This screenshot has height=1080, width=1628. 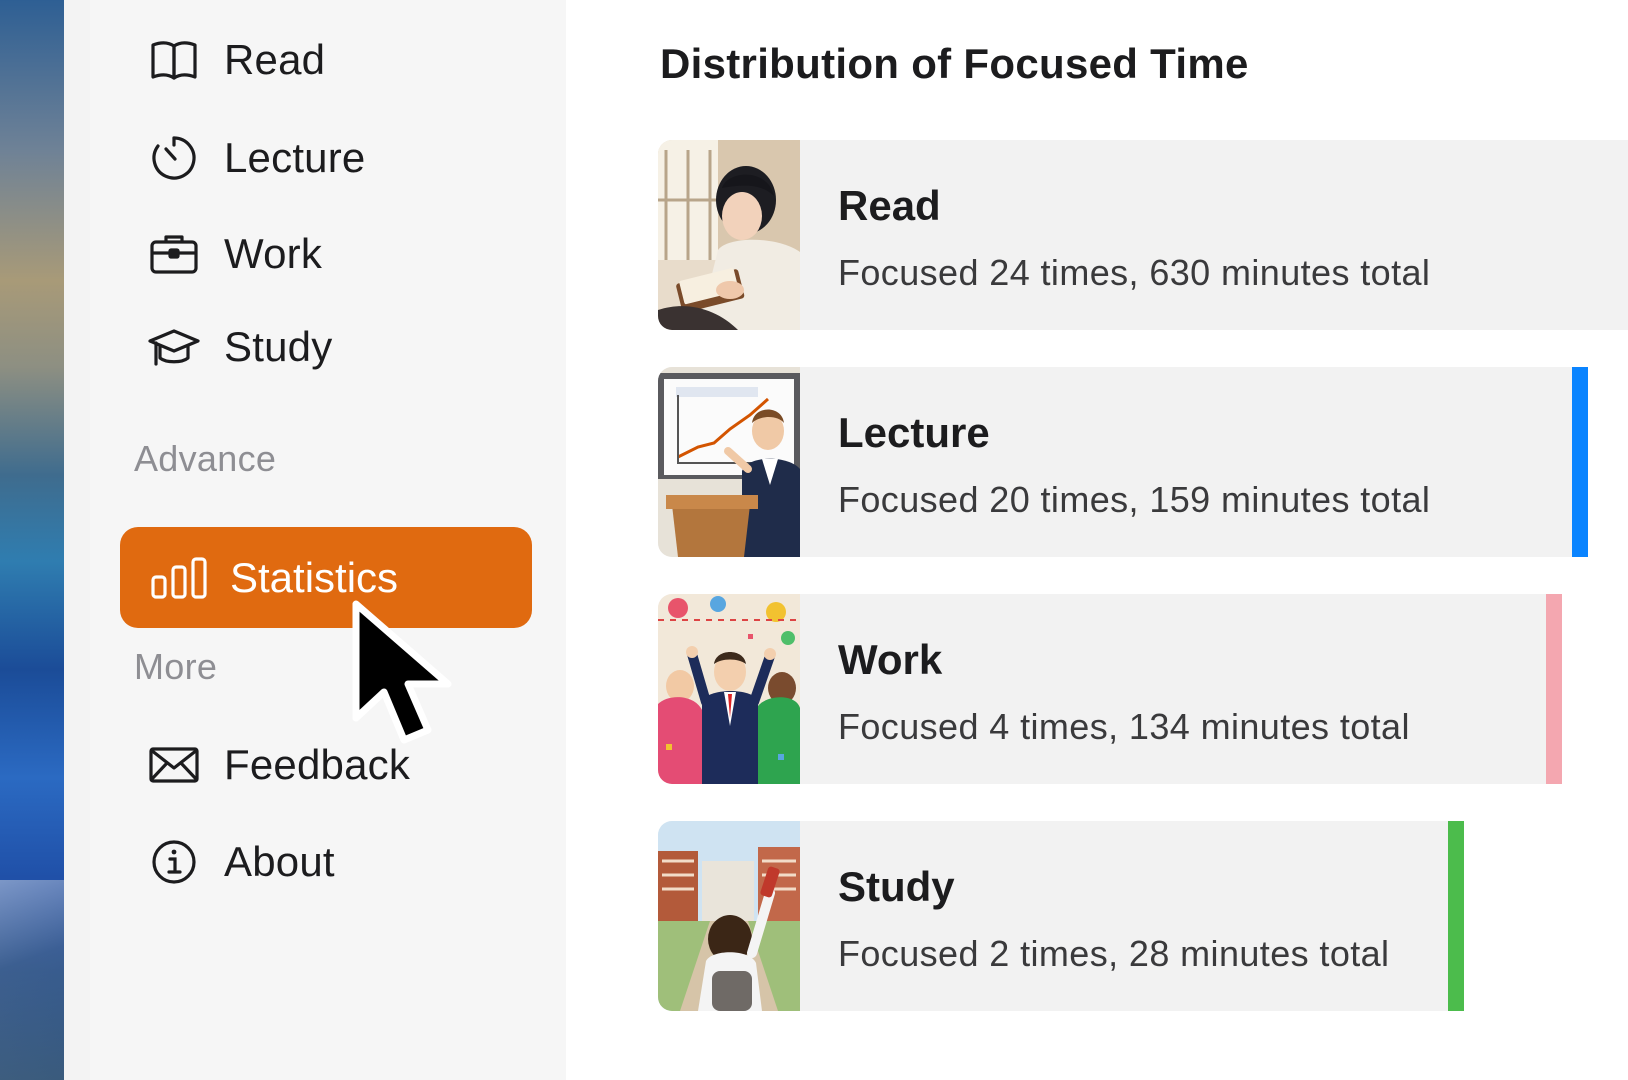 What do you see at coordinates (275, 59) in the screenshot?
I see `sidebar-item-label: Read` at bounding box center [275, 59].